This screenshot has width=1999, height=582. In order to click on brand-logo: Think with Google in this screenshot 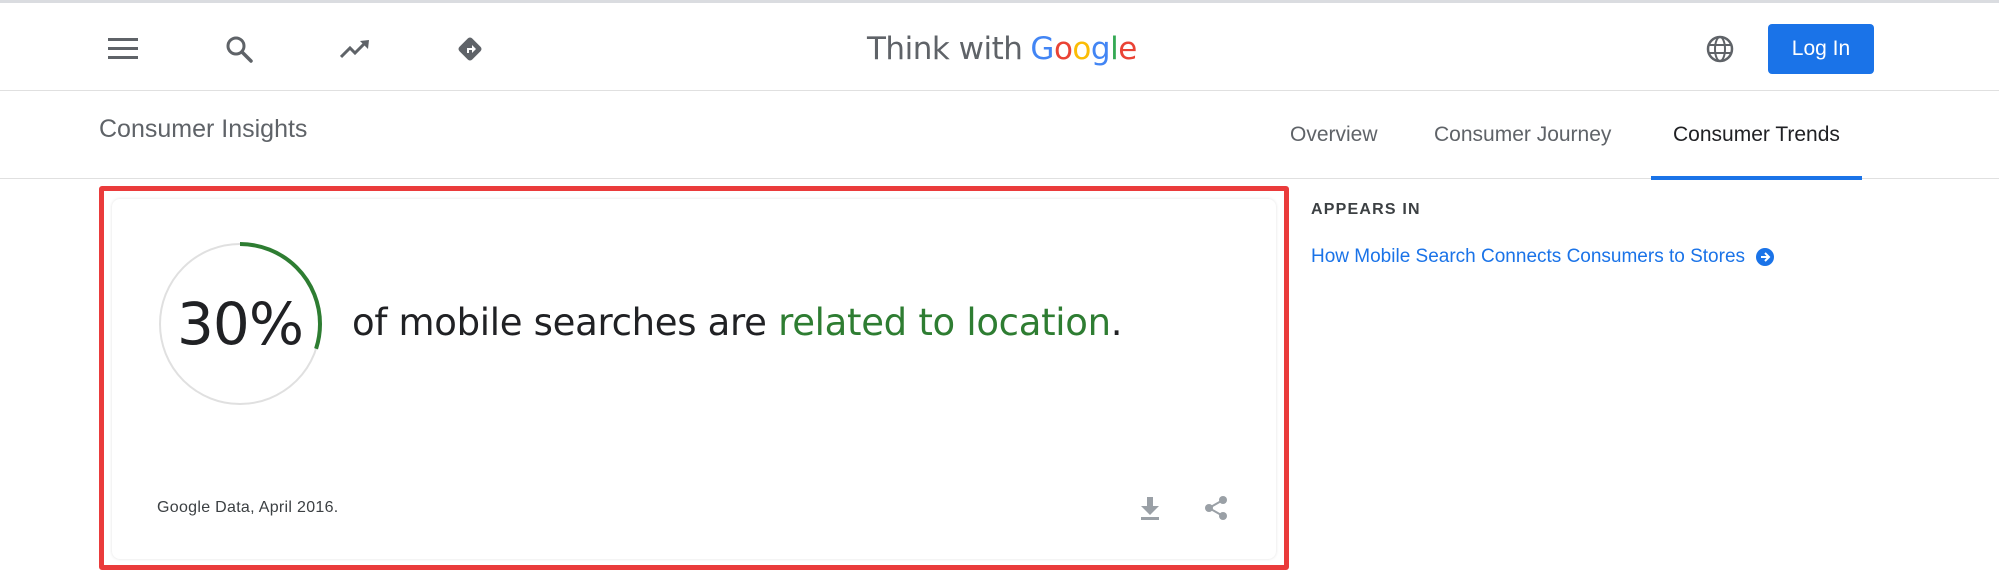, I will do `click(1002, 49)`.